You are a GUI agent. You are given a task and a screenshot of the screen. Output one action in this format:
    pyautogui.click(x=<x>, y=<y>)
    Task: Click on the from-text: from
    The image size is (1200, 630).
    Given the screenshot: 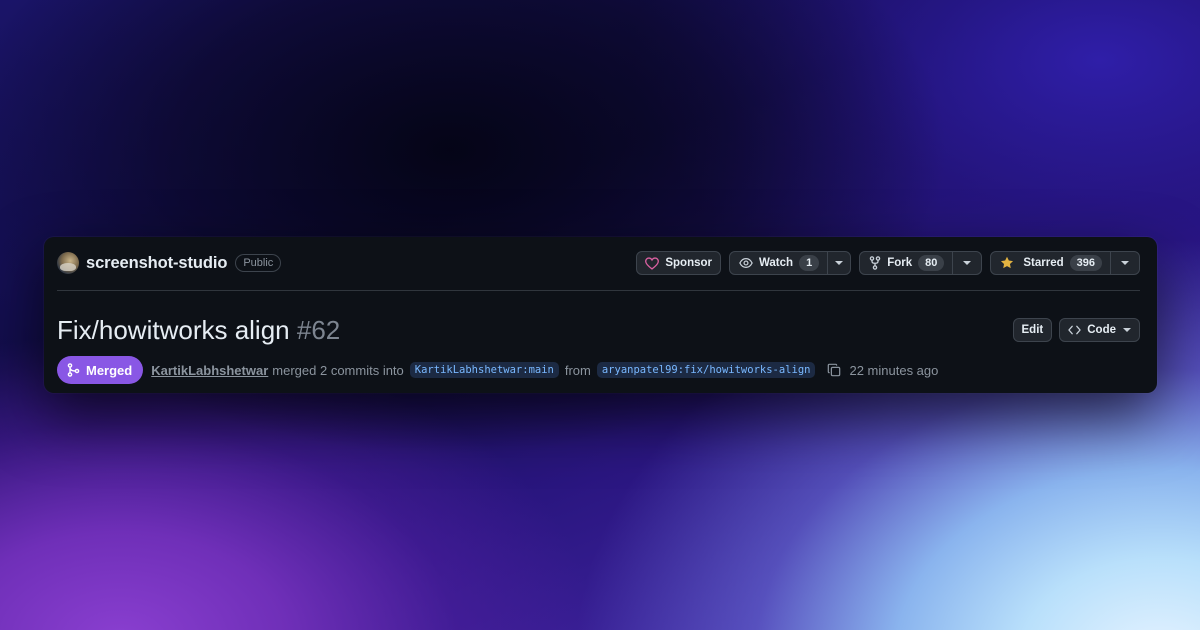 What is the action you would take?
    pyautogui.click(x=577, y=370)
    